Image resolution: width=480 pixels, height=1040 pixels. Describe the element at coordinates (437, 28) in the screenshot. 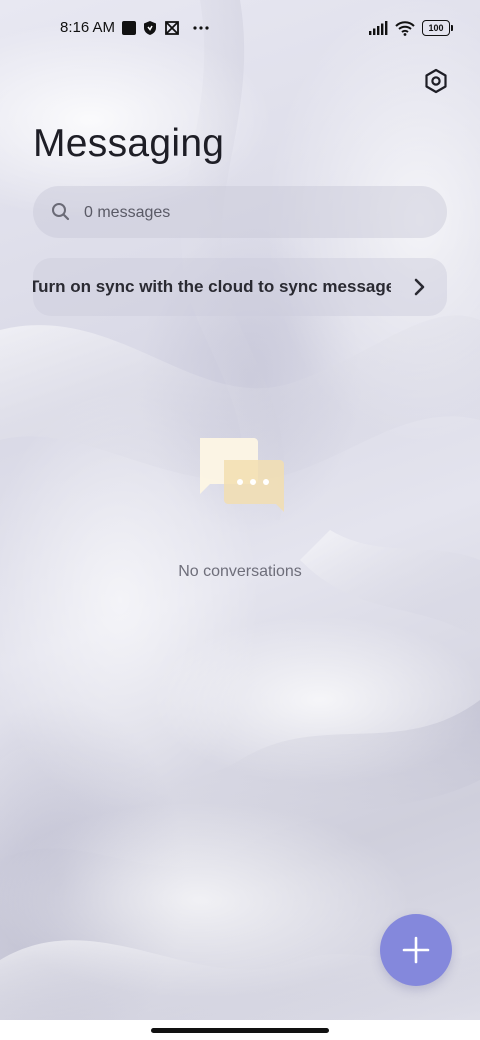

I see `battery-icon: 100` at that location.